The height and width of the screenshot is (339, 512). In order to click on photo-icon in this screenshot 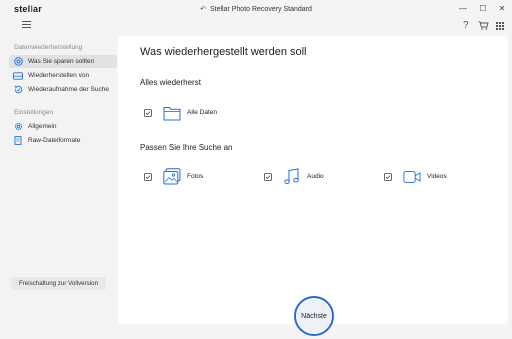, I will do `click(172, 176)`.